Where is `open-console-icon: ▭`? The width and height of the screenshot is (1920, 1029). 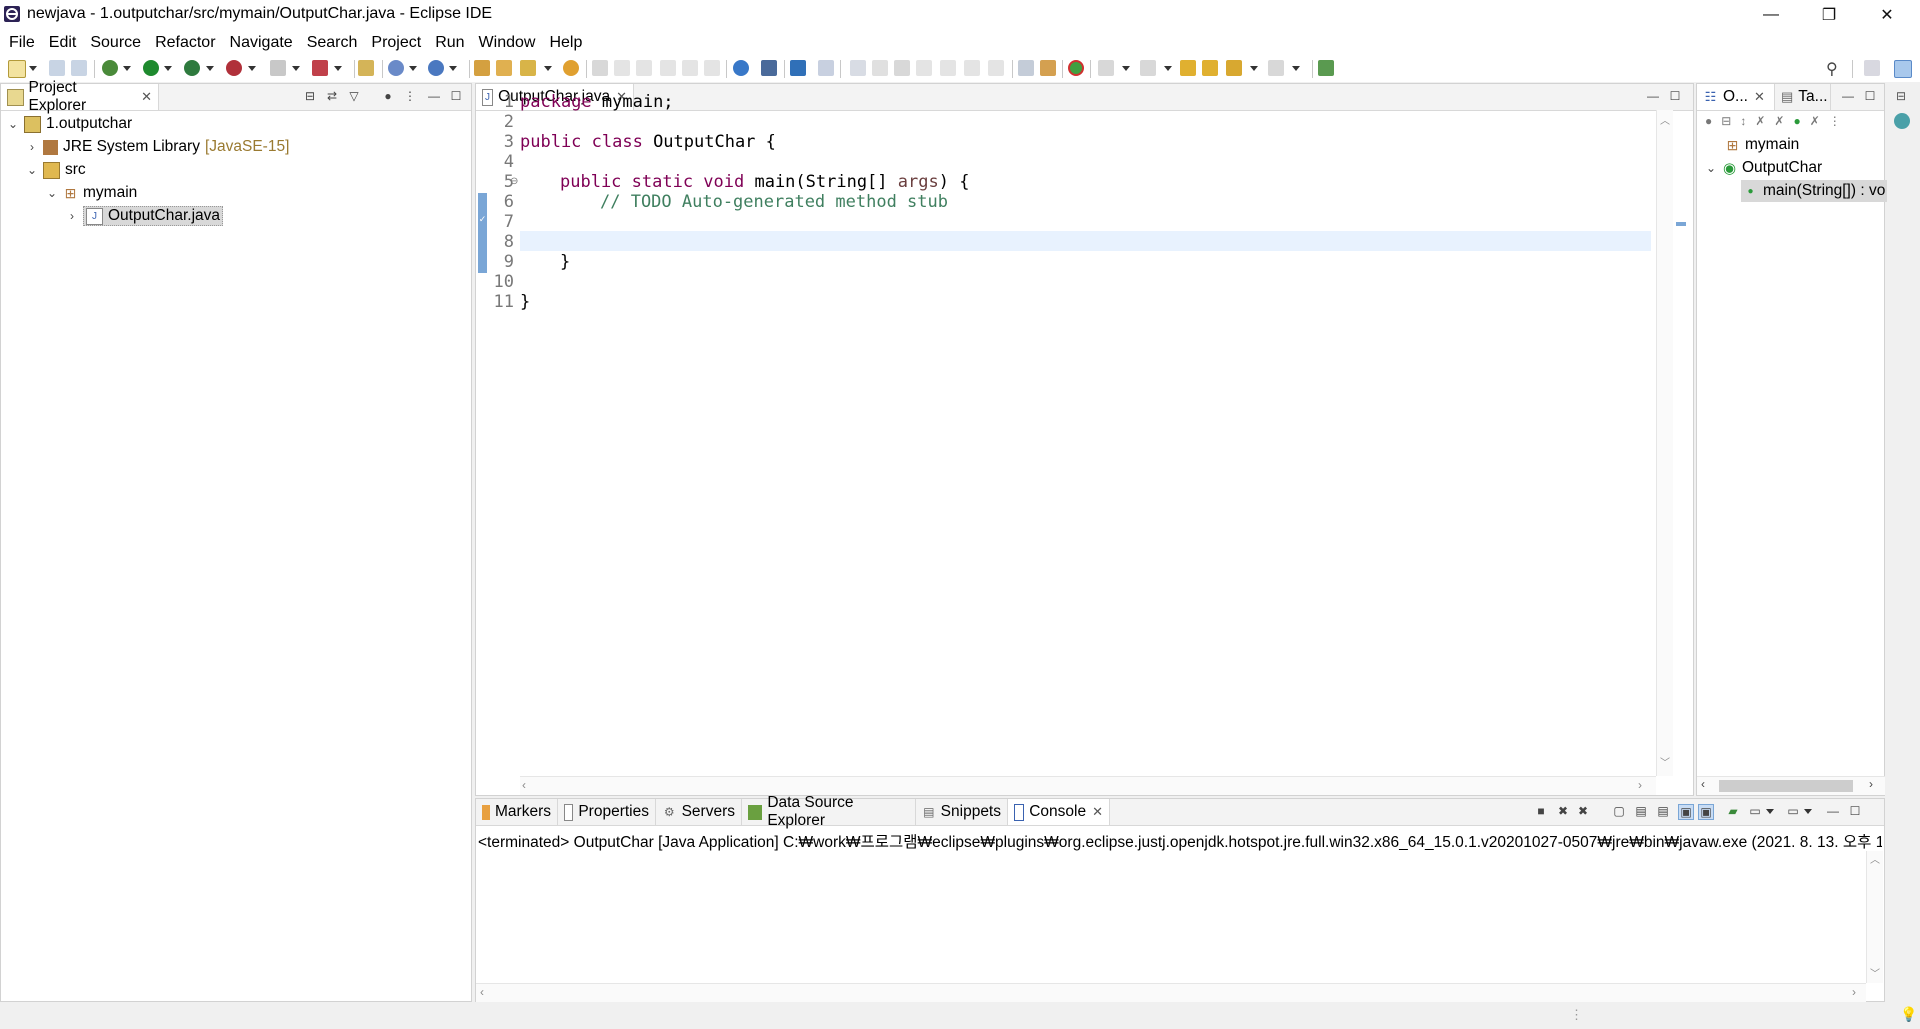
open-console-icon: ▭ is located at coordinates (1793, 811).